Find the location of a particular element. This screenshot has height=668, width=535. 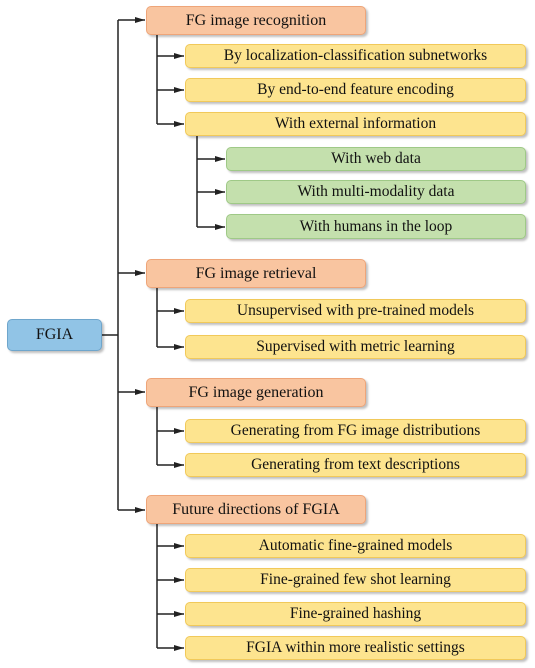

branch-future-directions: Future directions of FGIA is located at coordinates (256, 509).